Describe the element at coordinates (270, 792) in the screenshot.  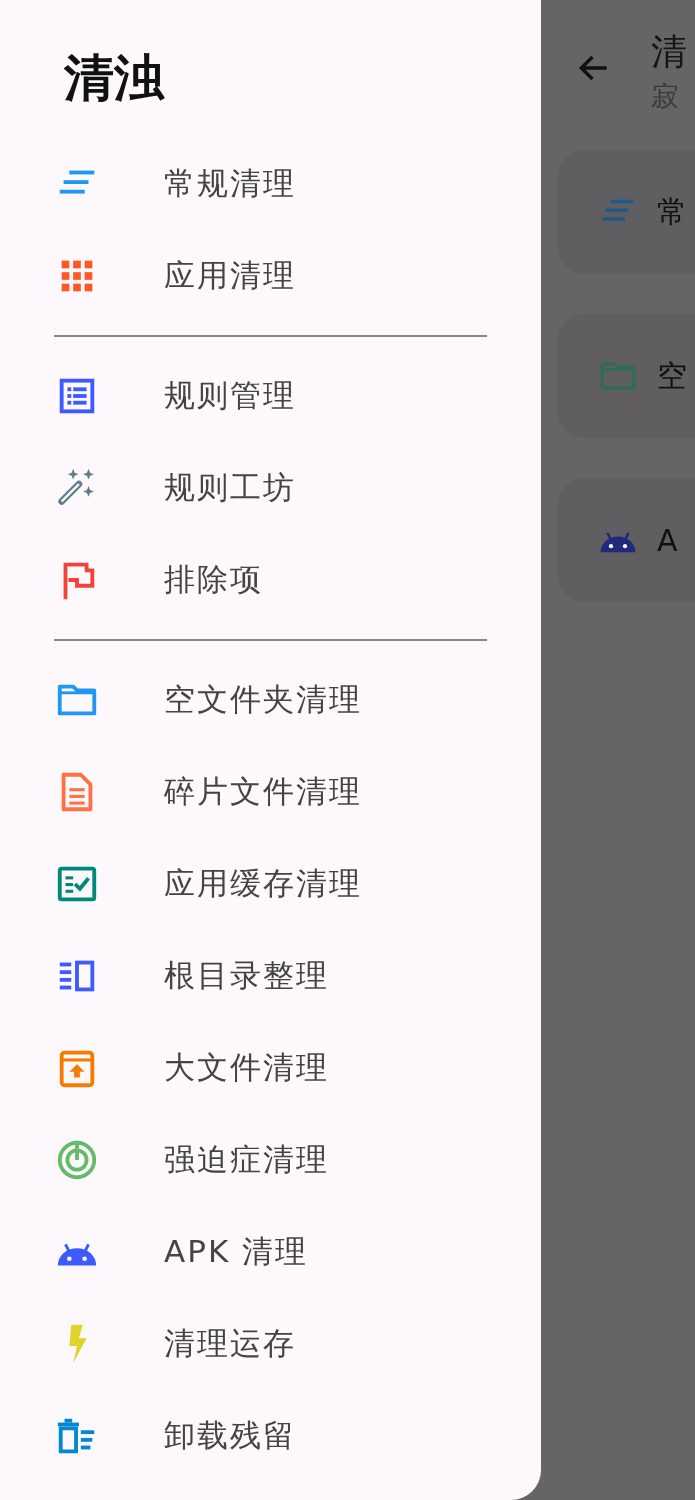
I see `drawer-item: 碎片文件清理` at that location.